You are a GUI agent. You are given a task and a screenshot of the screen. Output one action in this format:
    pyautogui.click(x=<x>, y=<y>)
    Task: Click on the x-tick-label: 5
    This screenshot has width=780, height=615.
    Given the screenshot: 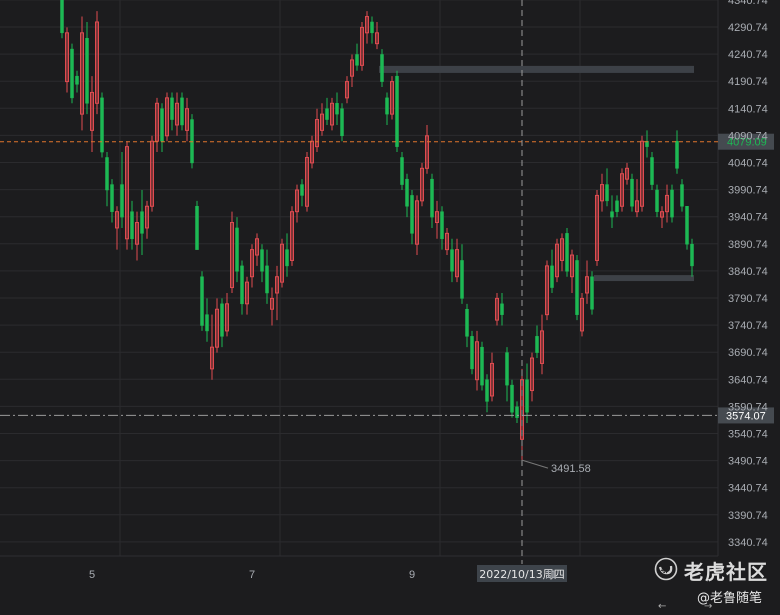 What is the action you would take?
    pyautogui.click(x=92, y=575)
    